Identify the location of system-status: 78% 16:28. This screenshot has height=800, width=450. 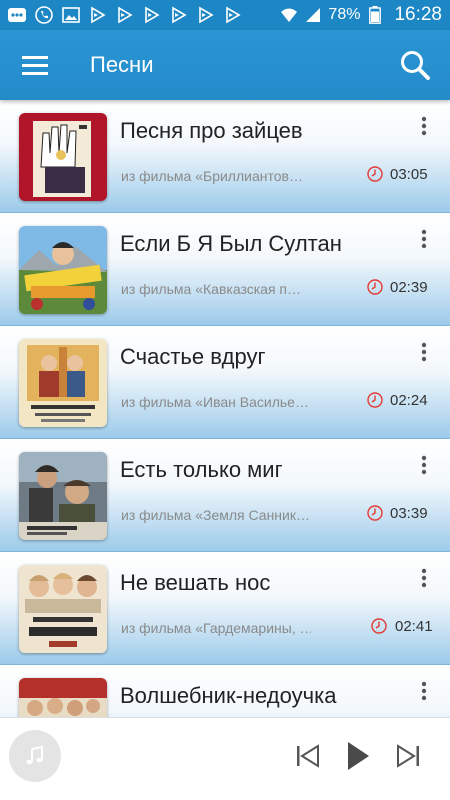
(361, 15).